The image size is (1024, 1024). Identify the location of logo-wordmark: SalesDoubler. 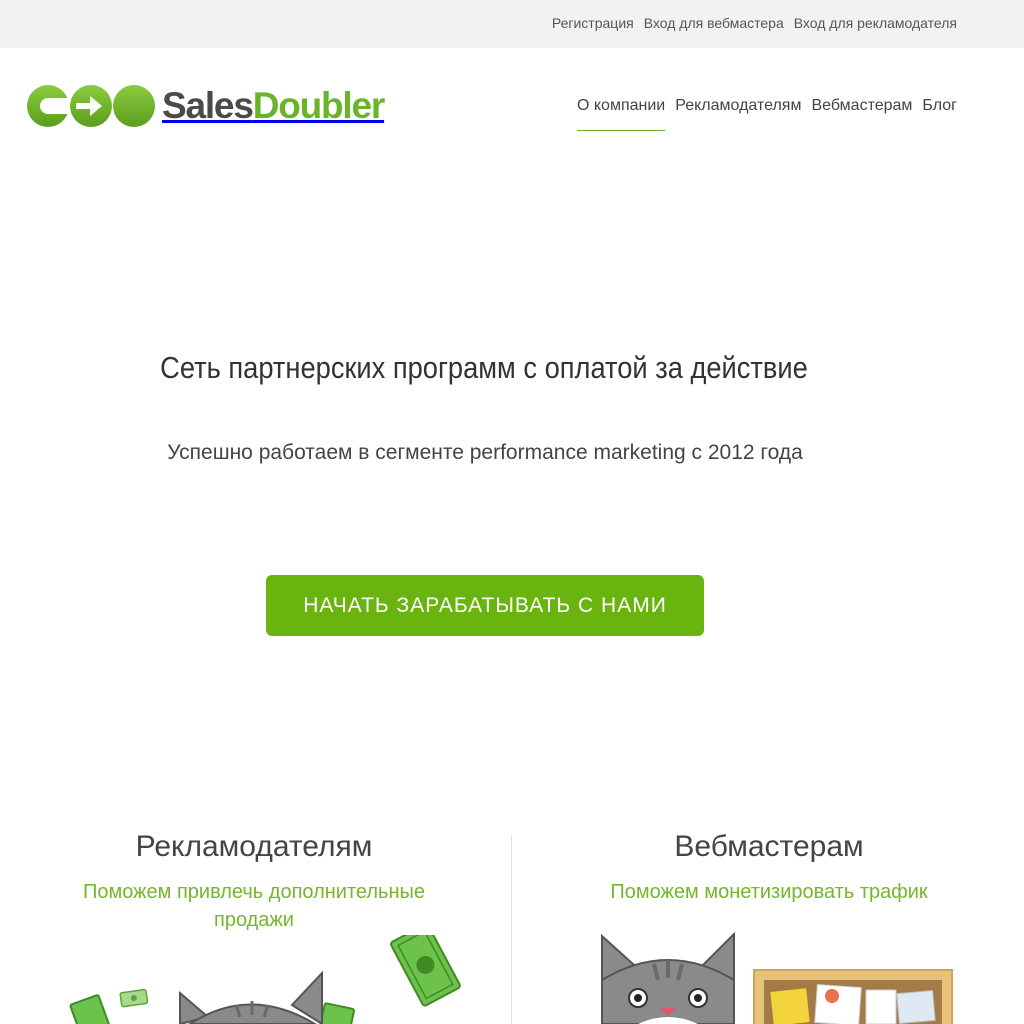
(274, 106).